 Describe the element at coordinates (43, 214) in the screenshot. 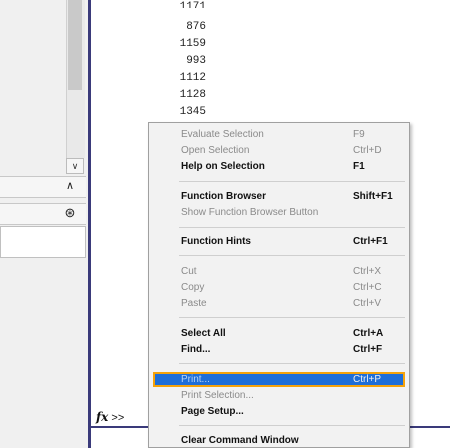

I see `panel-header-2: ⊛` at that location.